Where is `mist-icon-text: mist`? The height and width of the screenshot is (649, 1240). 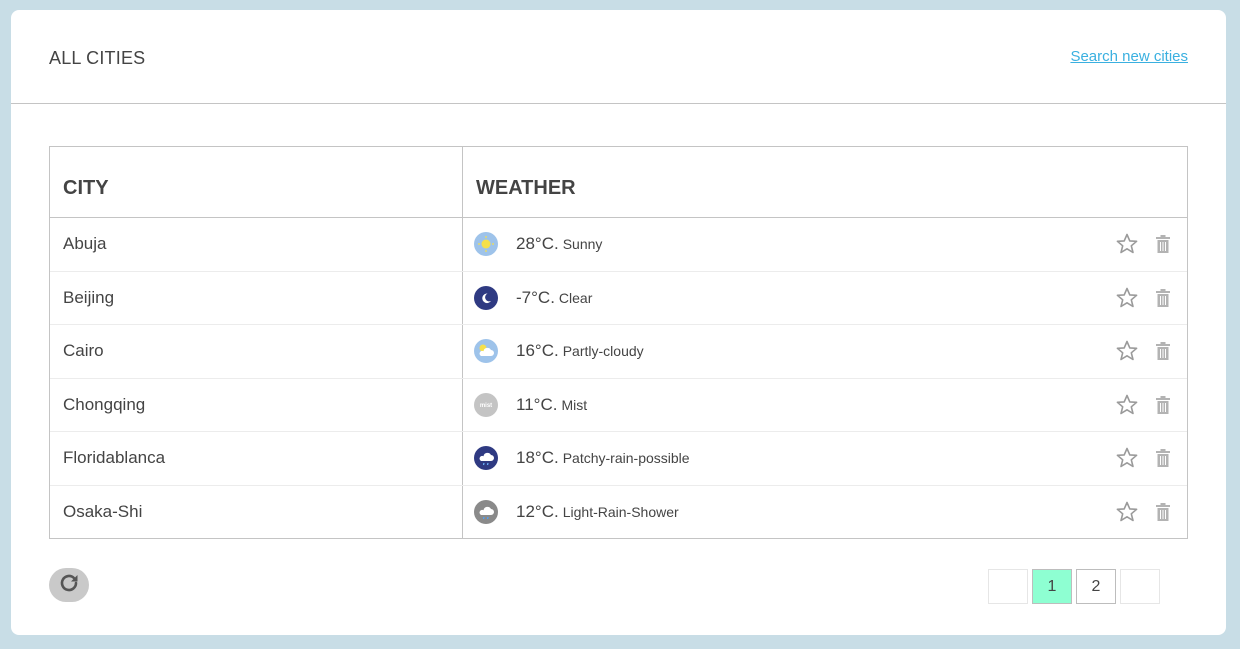 mist-icon-text: mist is located at coordinates (486, 406).